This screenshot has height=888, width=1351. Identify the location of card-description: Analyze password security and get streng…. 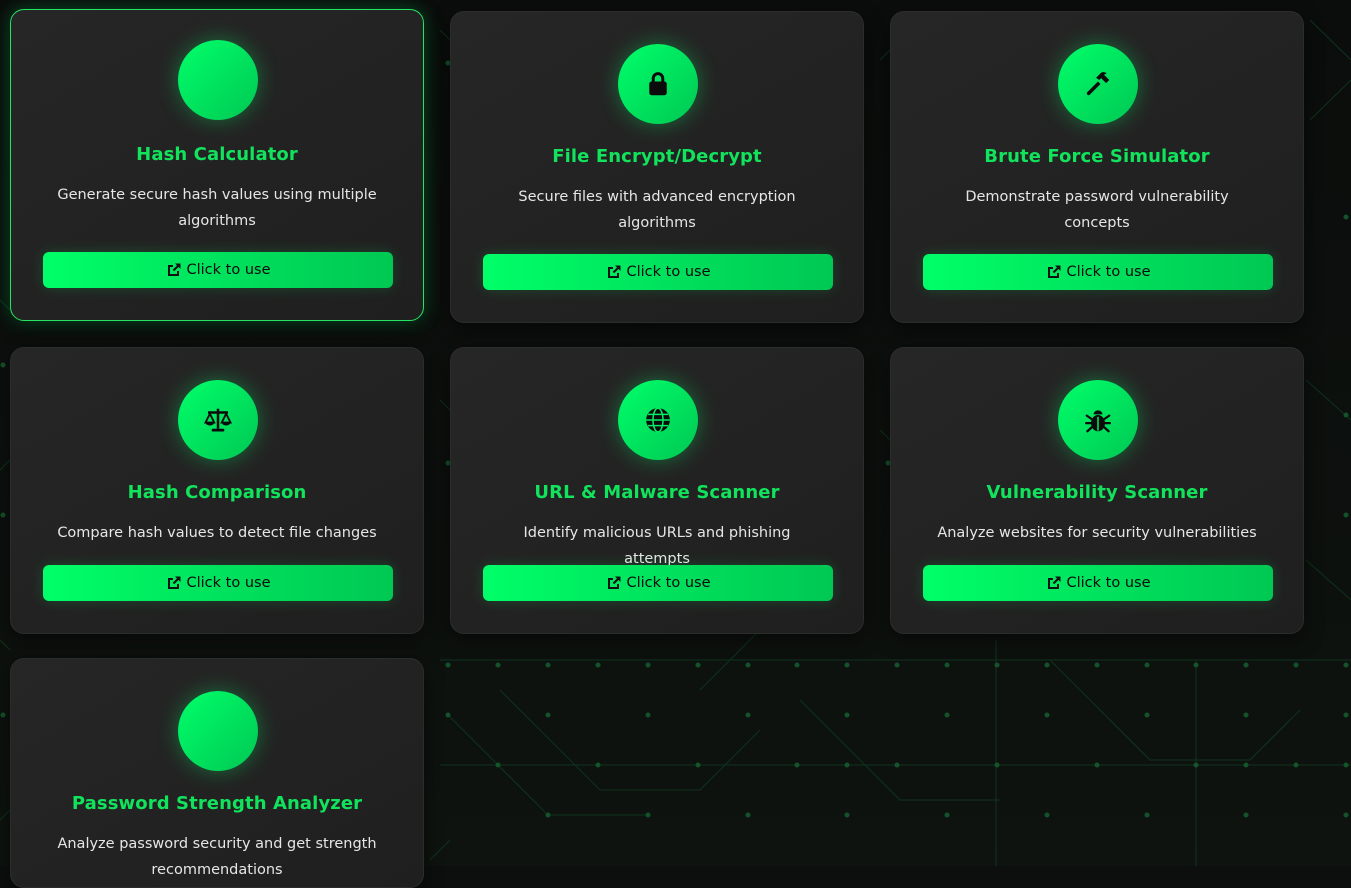
(217, 857).